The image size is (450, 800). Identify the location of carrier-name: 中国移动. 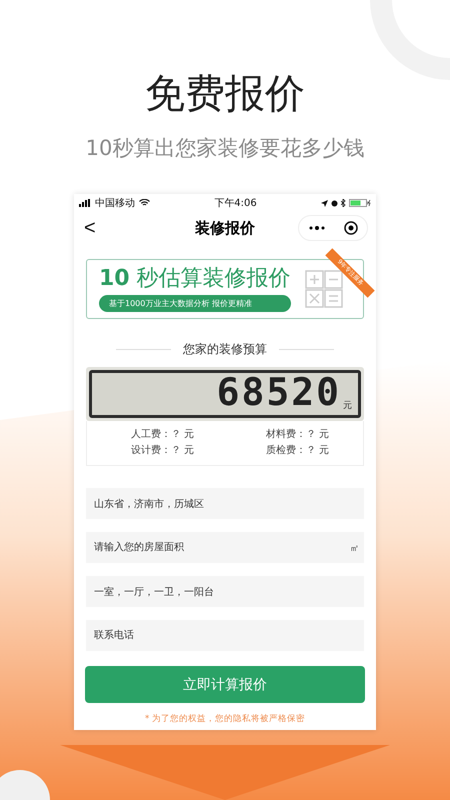
(115, 203).